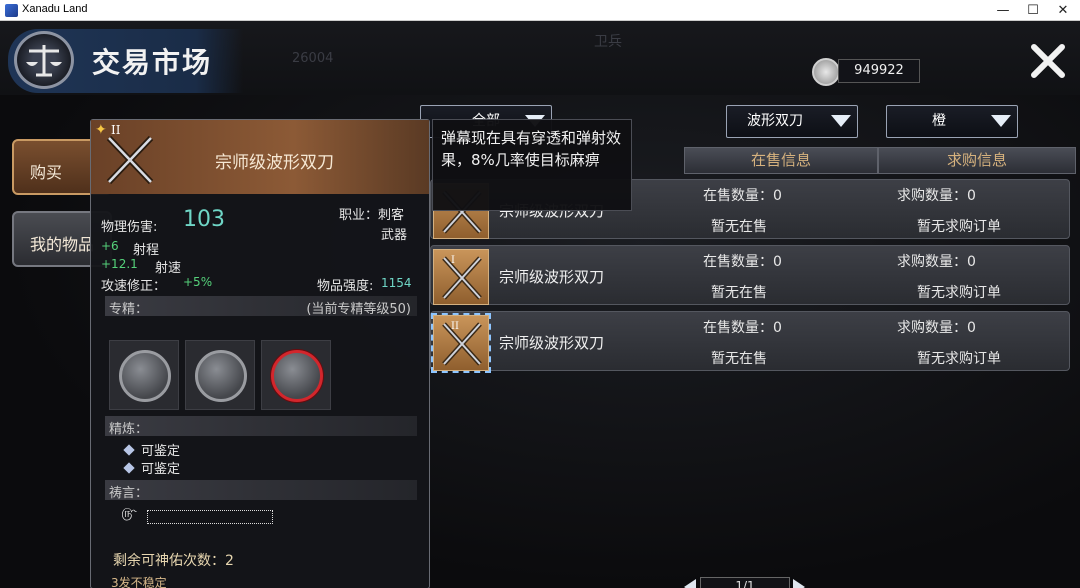 The image size is (1080, 588). Describe the element at coordinates (119, 264) in the screenshot. I see `bonus-firerate-value: +12.1` at that location.